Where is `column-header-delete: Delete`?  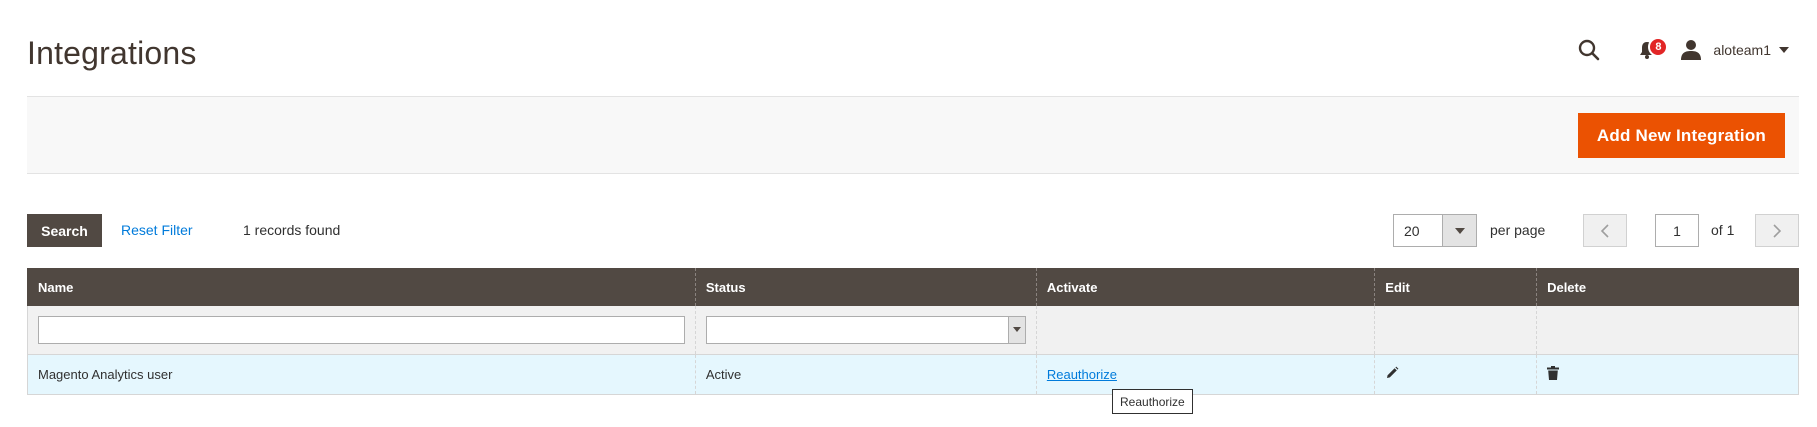 column-header-delete: Delete is located at coordinates (1667, 287).